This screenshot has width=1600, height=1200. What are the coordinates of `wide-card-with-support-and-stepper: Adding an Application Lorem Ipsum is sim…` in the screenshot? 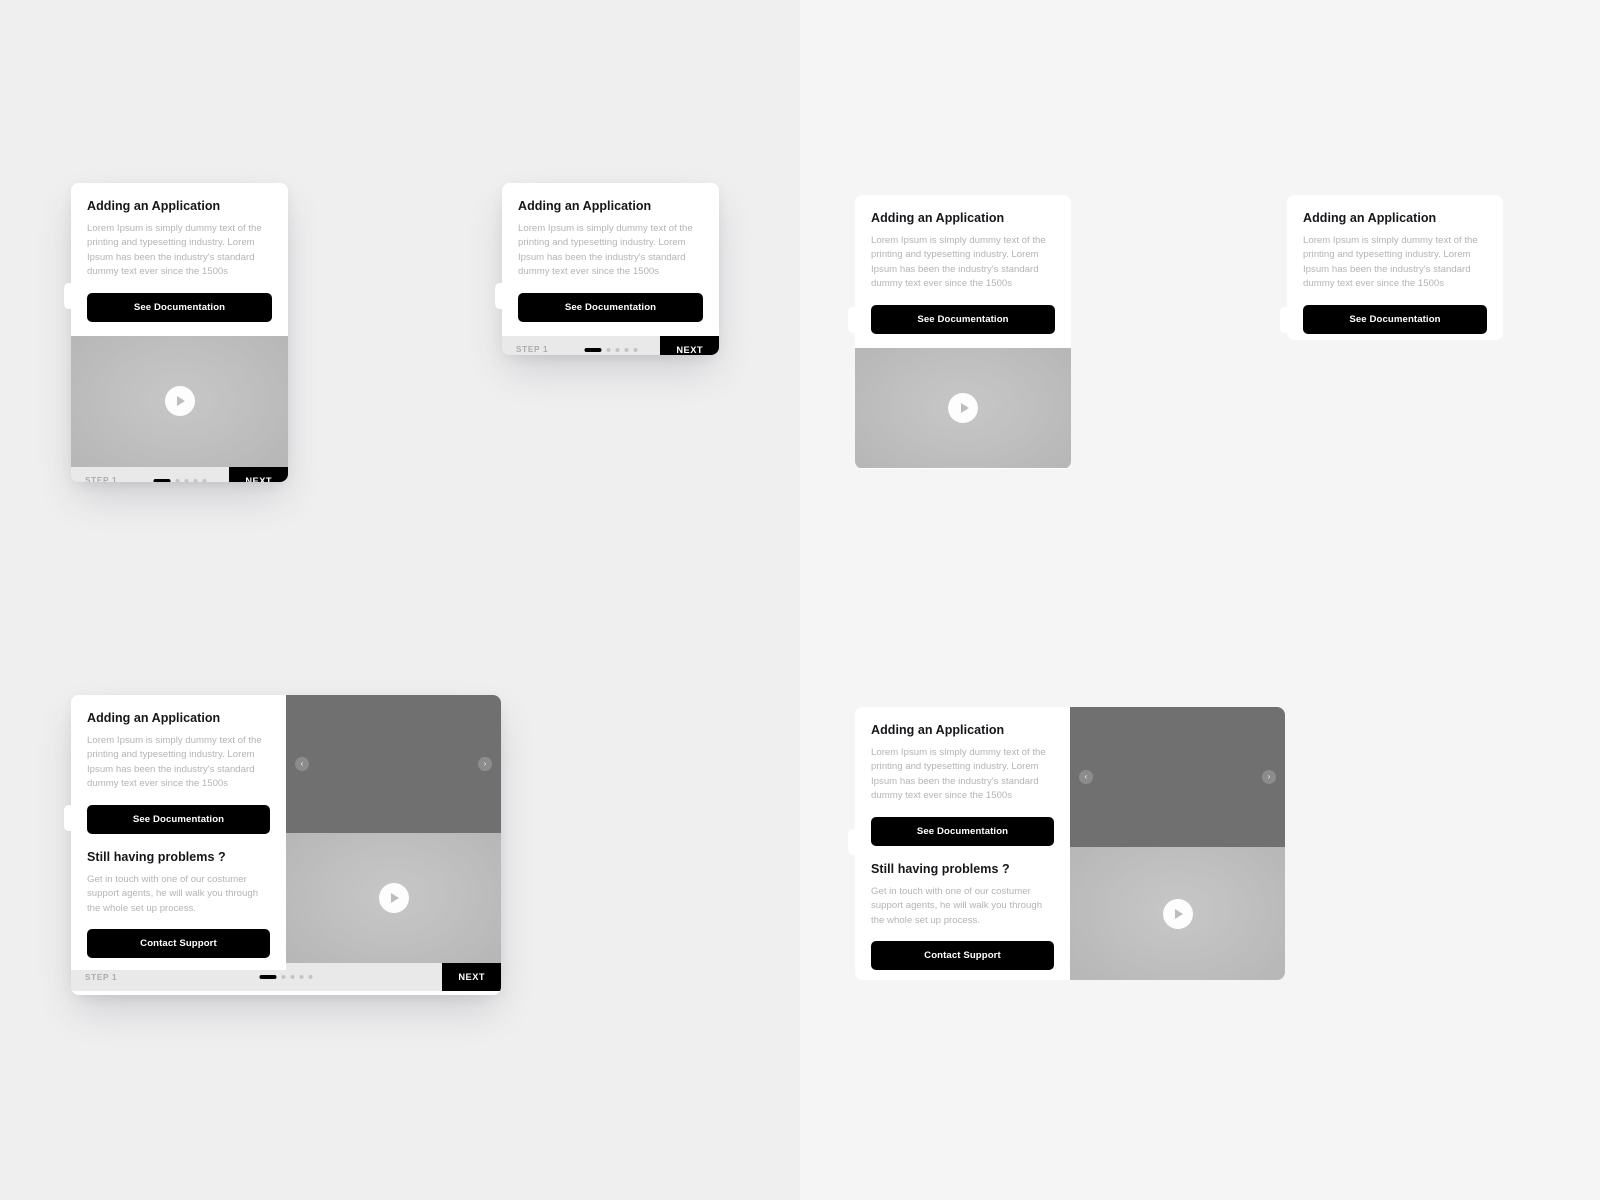 It's located at (282, 845).